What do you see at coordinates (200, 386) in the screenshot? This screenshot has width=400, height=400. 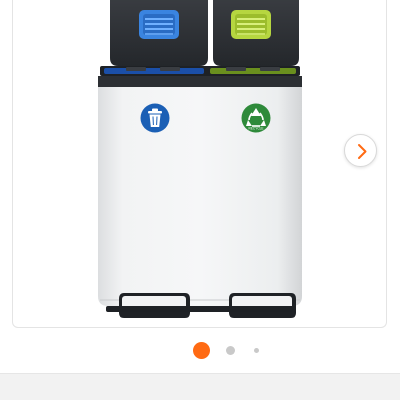 I see `bottom-bar` at bounding box center [200, 386].